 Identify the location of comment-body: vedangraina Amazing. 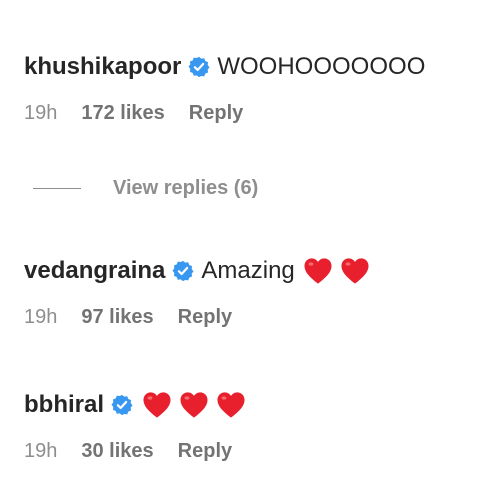
(200, 271).